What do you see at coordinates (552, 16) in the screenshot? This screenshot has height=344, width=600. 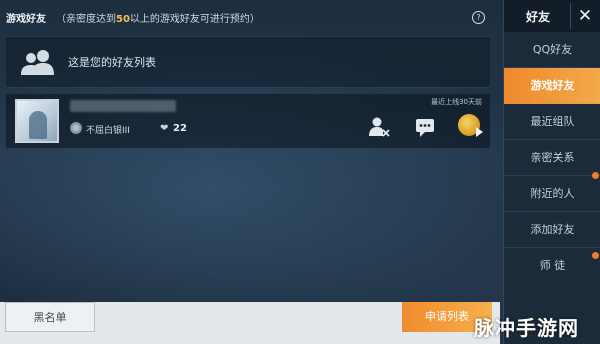 I see `sidebar-header: 好友 ✕` at bounding box center [552, 16].